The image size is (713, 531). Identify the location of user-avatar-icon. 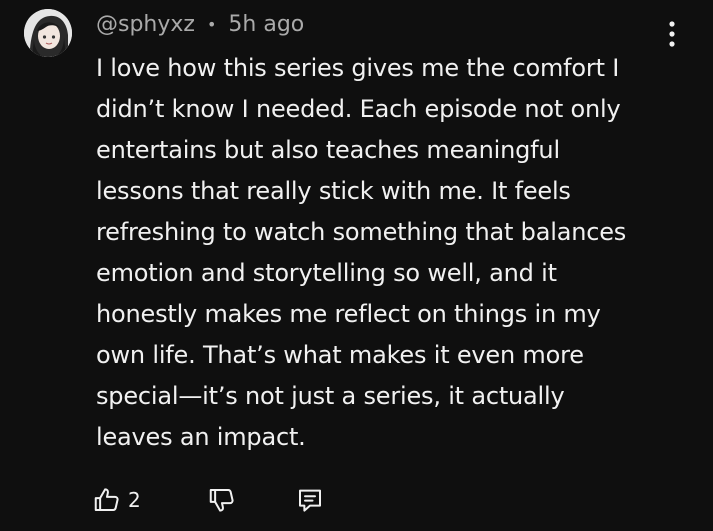
(48, 33).